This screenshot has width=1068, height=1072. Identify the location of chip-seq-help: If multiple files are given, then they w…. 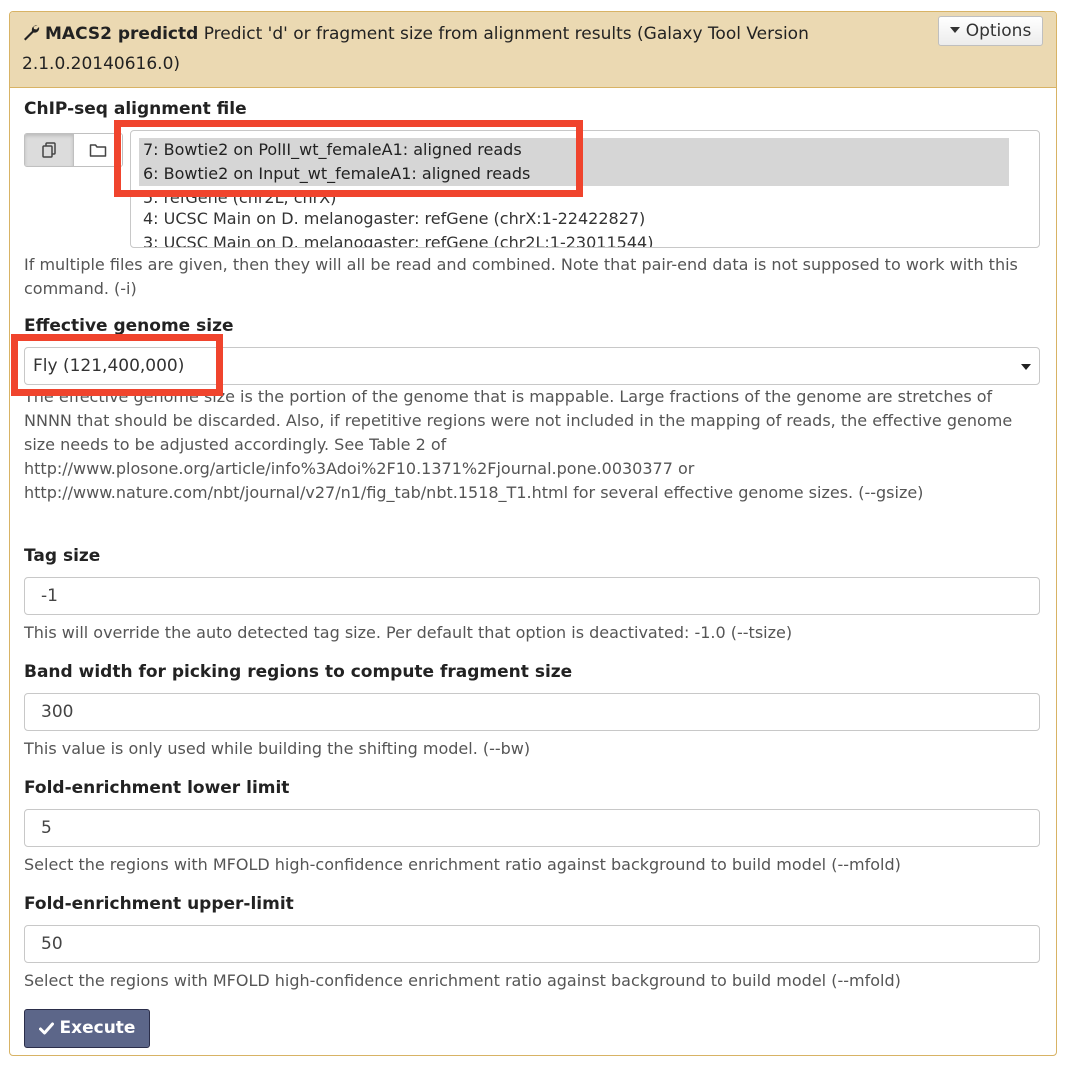
(521, 276).